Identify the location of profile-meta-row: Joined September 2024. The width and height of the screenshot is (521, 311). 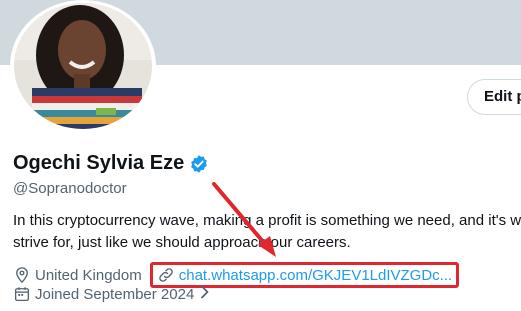
(111, 294).